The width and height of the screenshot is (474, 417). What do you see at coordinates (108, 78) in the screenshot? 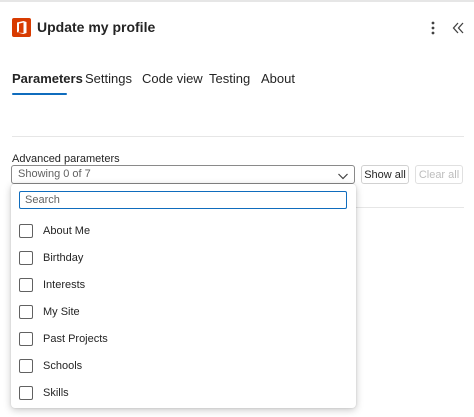
I see `tab-settings: Settings` at bounding box center [108, 78].